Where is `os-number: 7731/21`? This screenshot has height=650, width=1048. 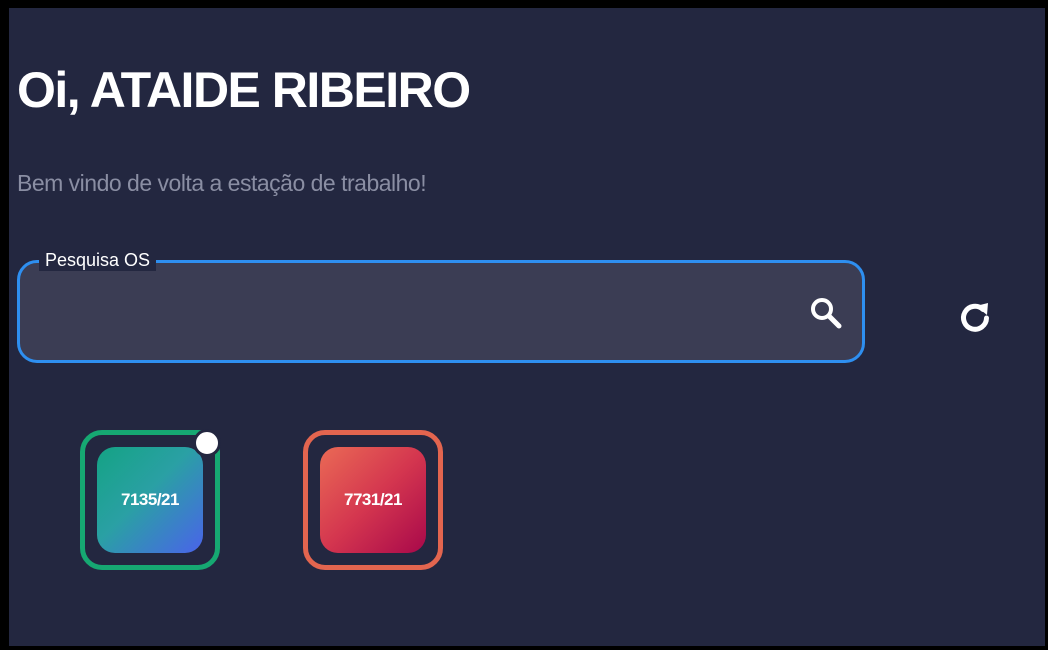 os-number: 7731/21 is located at coordinates (373, 499).